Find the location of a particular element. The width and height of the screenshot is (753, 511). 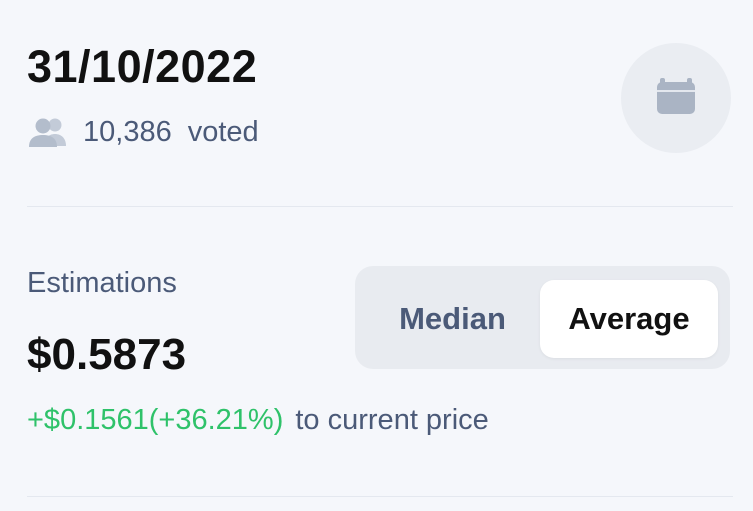

estimation-type-toggle: Median Average is located at coordinates (542, 317).